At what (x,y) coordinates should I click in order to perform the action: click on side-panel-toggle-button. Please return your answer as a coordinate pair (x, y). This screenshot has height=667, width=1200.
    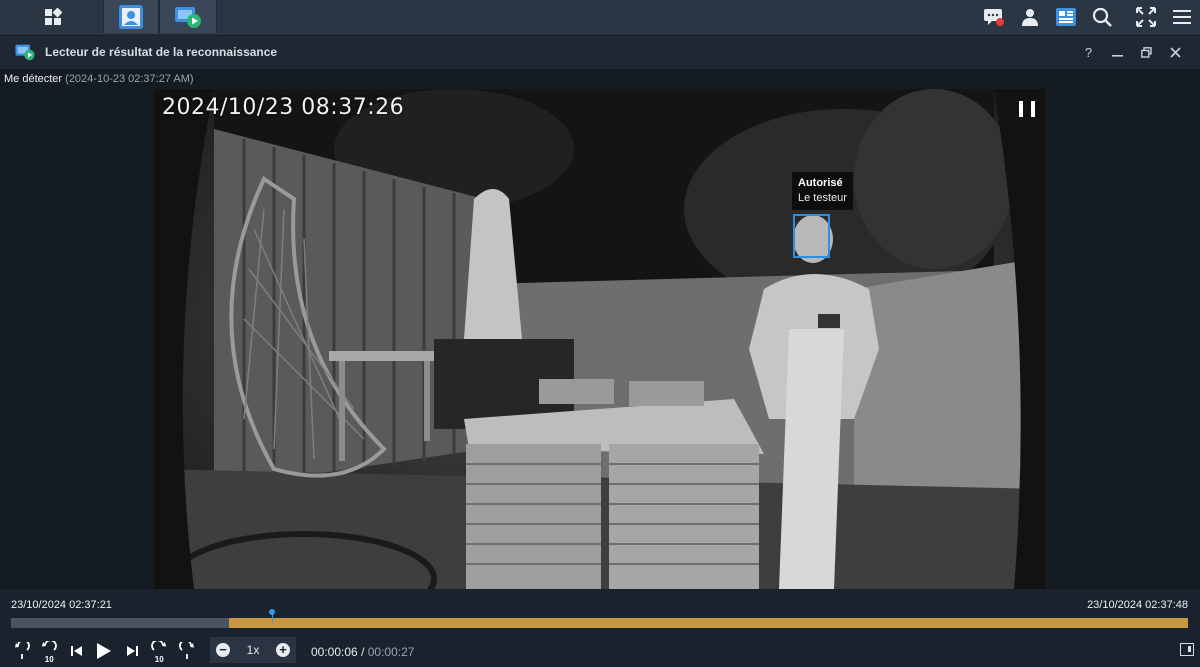
    Looking at the image, I should click on (1187, 649).